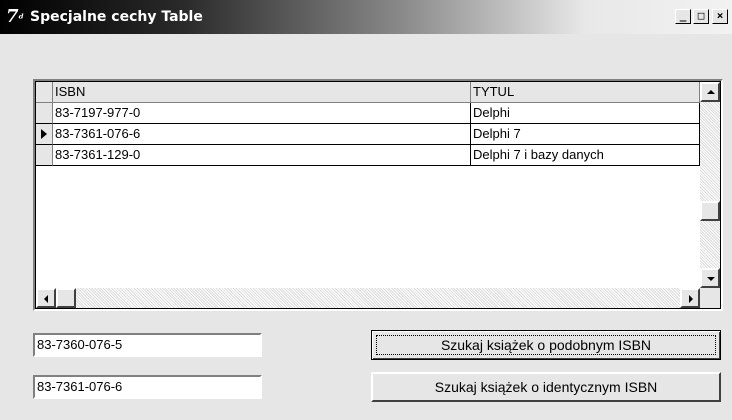 The height and width of the screenshot is (420, 732). Describe the element at coordinates (44, 92) in the screenshot. I see `header-indicator` at that location.